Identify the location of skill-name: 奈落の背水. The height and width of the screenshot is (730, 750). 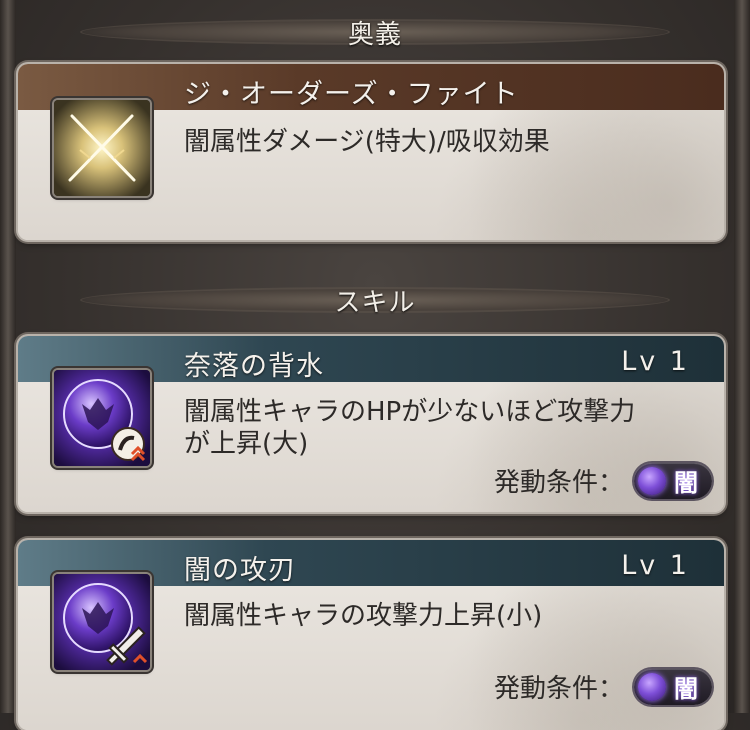
(254, 366).